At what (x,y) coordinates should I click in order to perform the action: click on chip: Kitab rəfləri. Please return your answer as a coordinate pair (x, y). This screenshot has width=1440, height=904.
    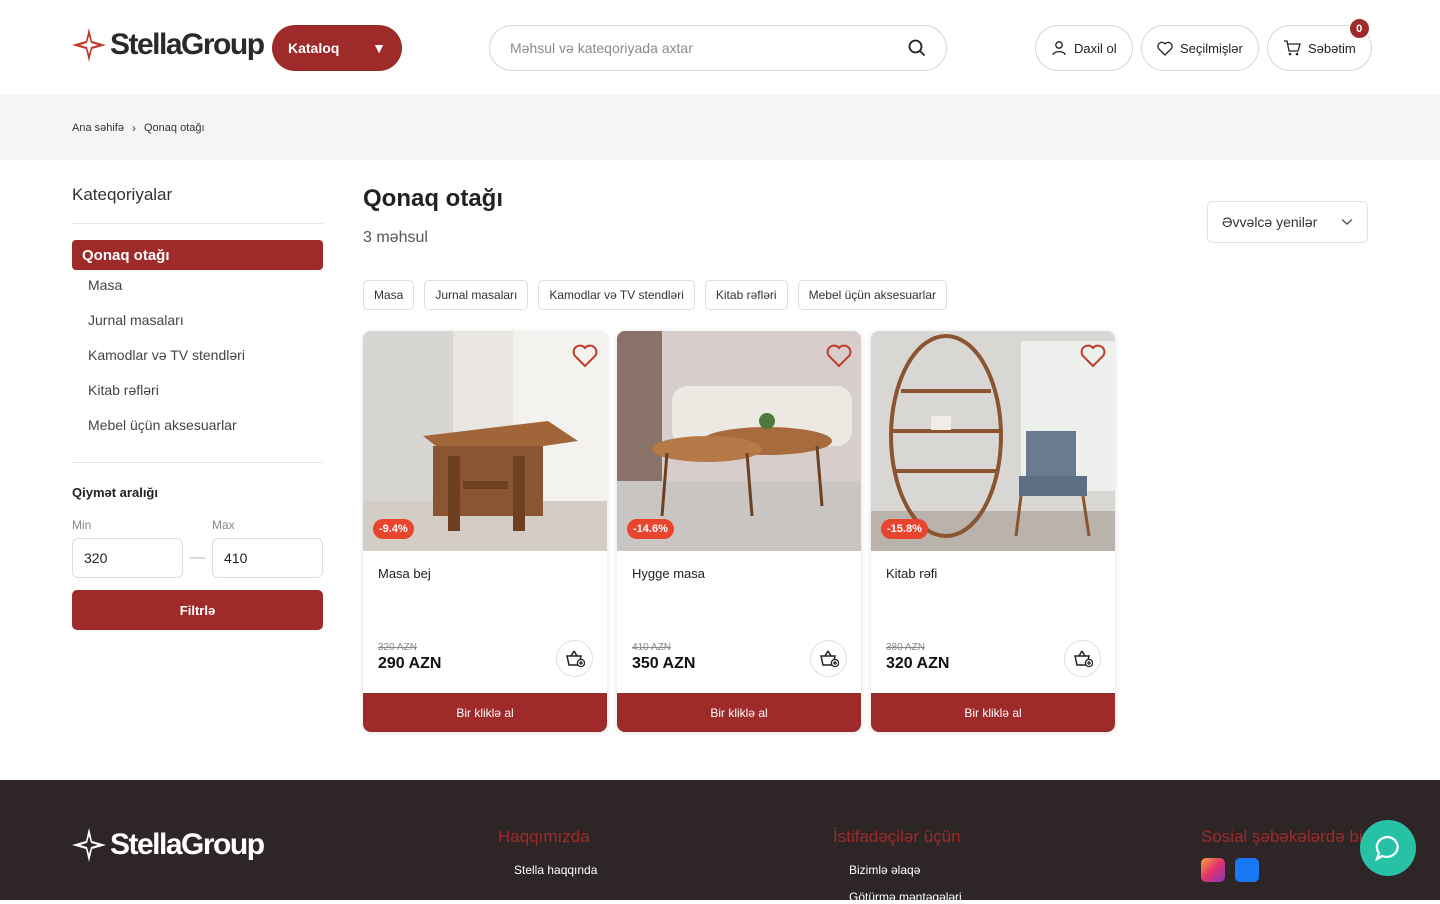
    Looking at the image, I should click on (746, 295).